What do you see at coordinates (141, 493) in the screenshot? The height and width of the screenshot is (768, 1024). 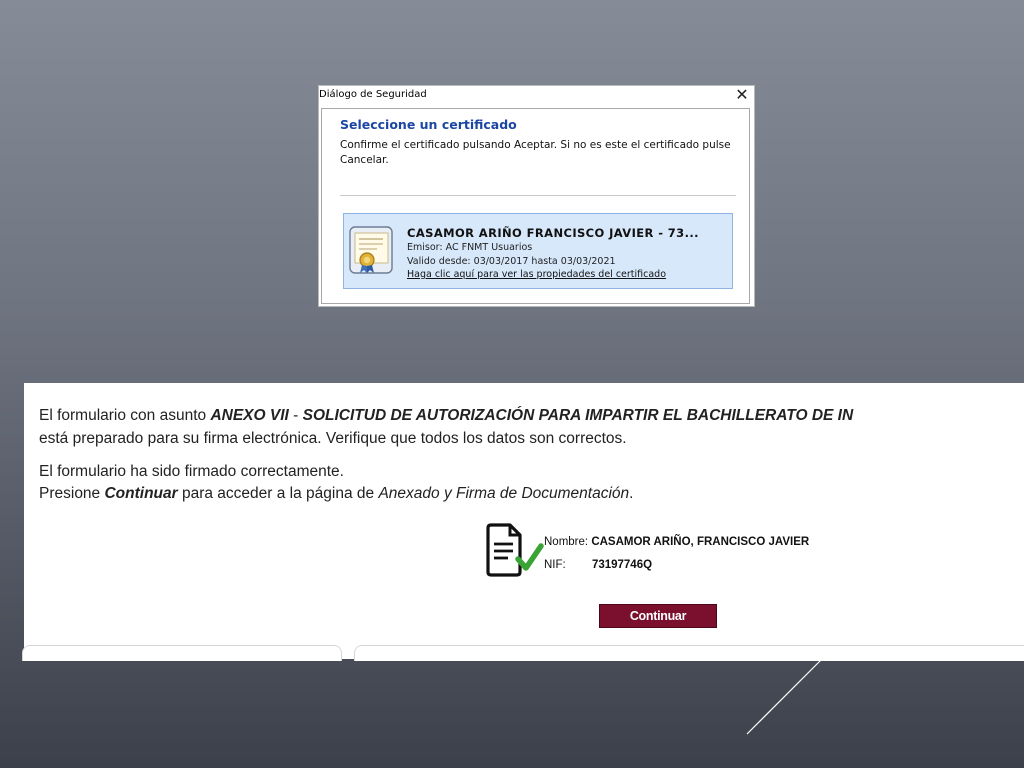 I see `instructions-action: Continuar` at bounding box center [141, 493].